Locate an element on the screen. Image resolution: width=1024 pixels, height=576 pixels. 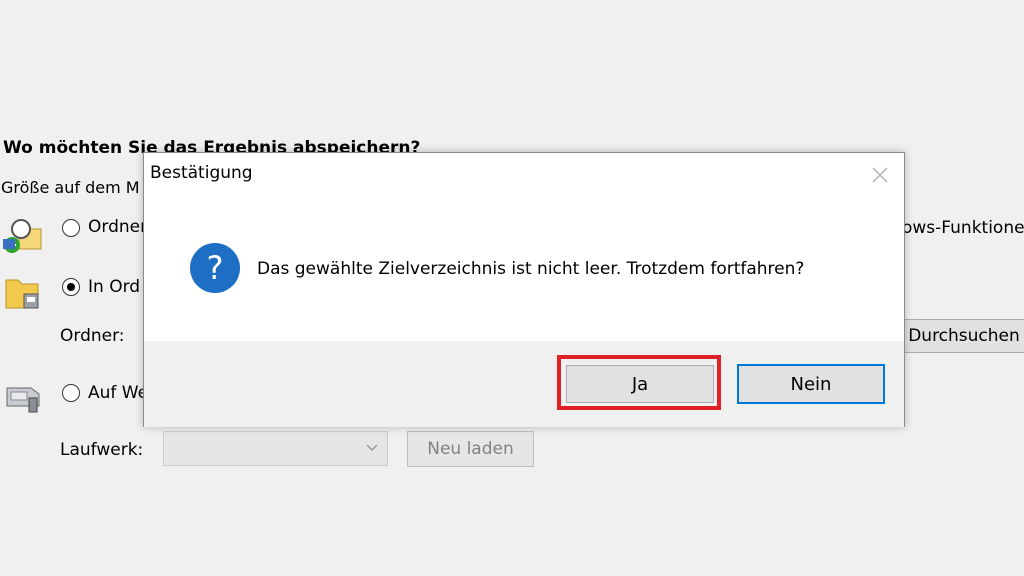
question-icon: ? is located at coordinates (215, 268).